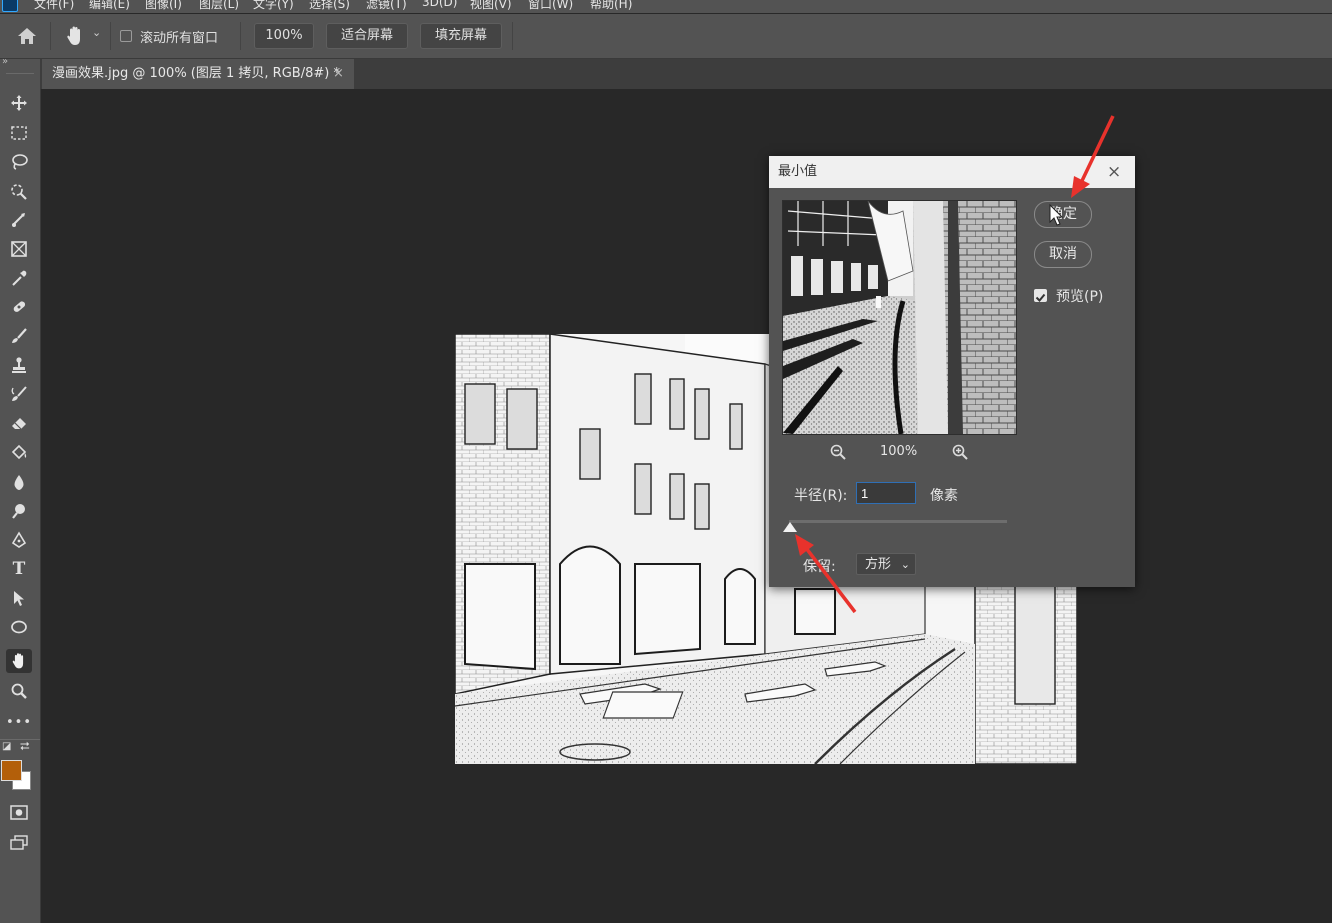 This screenshot has height=923, width=1332. Describe the element at coordinates (944, 496) in the screenshot. I see `radius-unit-label: 像素` at that location.